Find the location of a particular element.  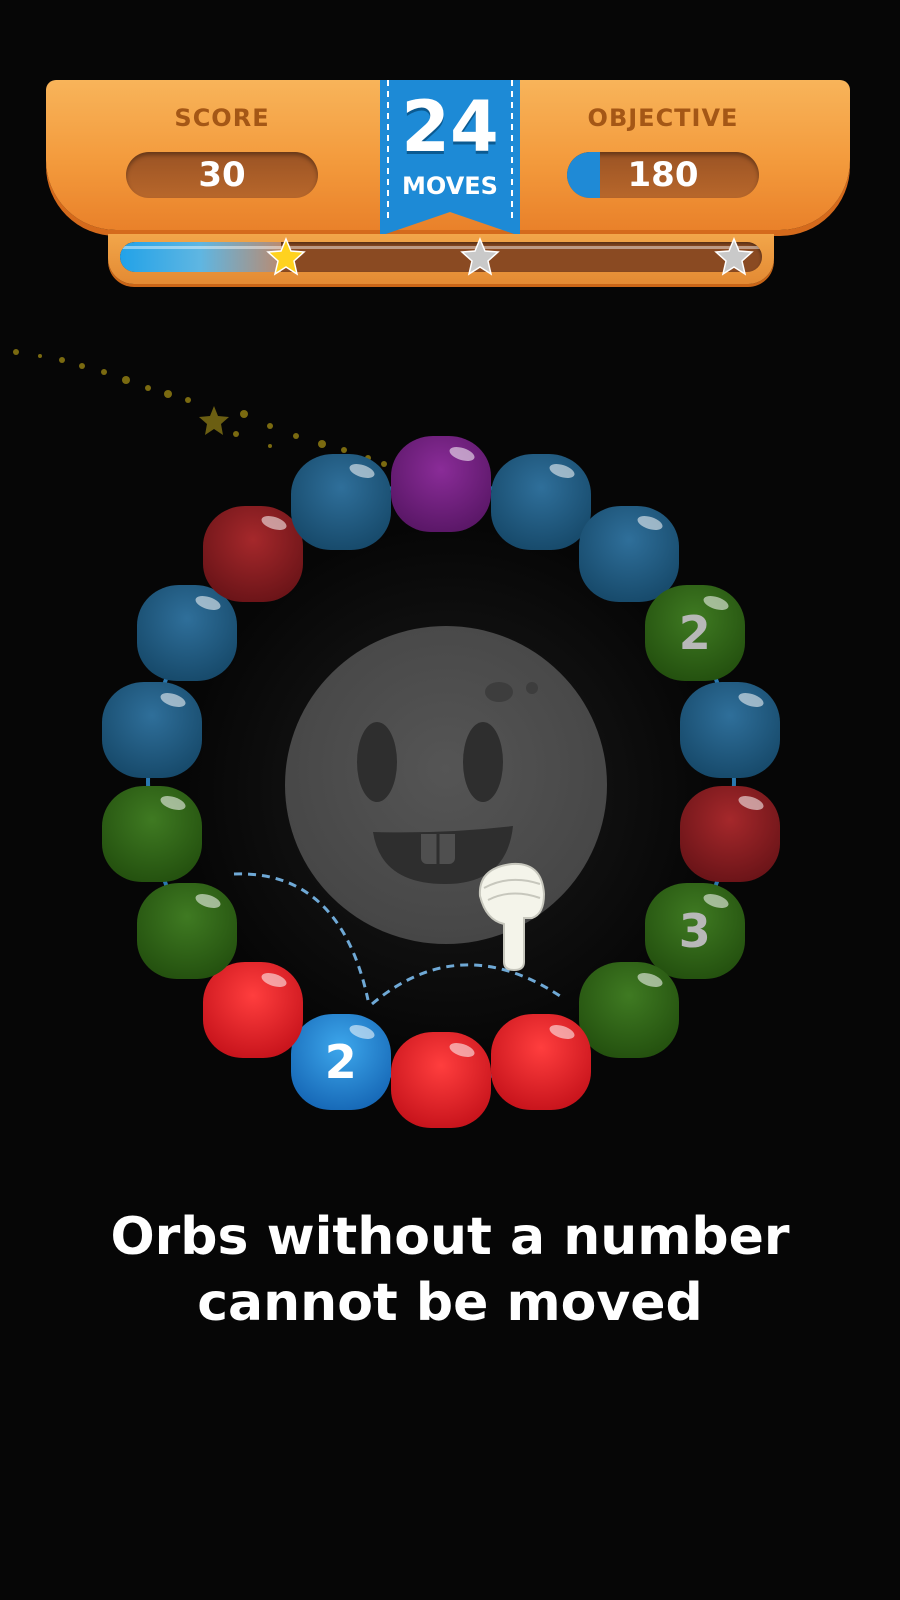

orb-green-dim-numbered: 3 is located at coordinates (694, 931).